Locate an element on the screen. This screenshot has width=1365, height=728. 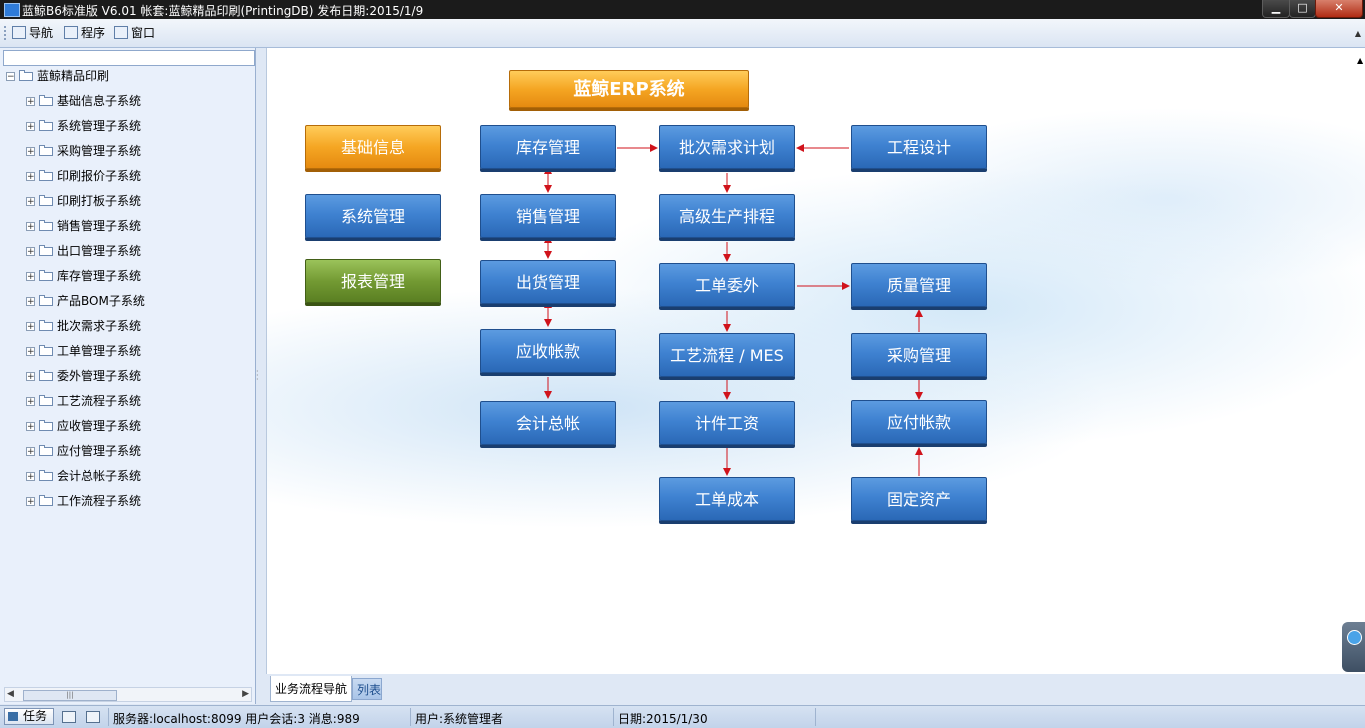
tree-filter-input is located at coordinates (129, 58).